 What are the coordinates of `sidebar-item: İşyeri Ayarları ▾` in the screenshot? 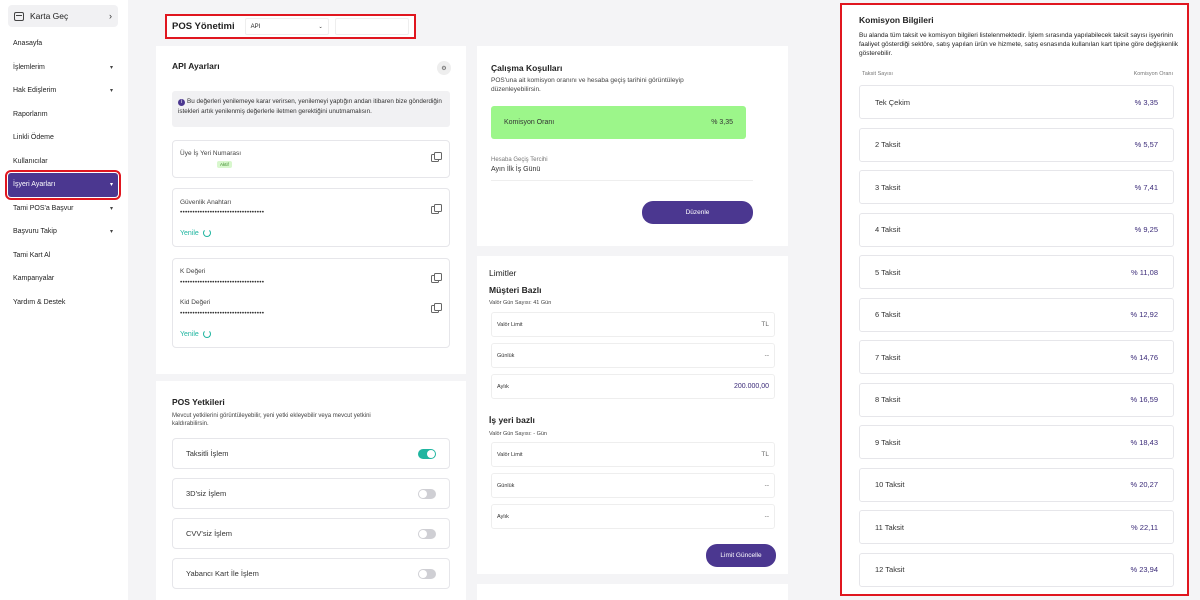 It's located at (63, 185).